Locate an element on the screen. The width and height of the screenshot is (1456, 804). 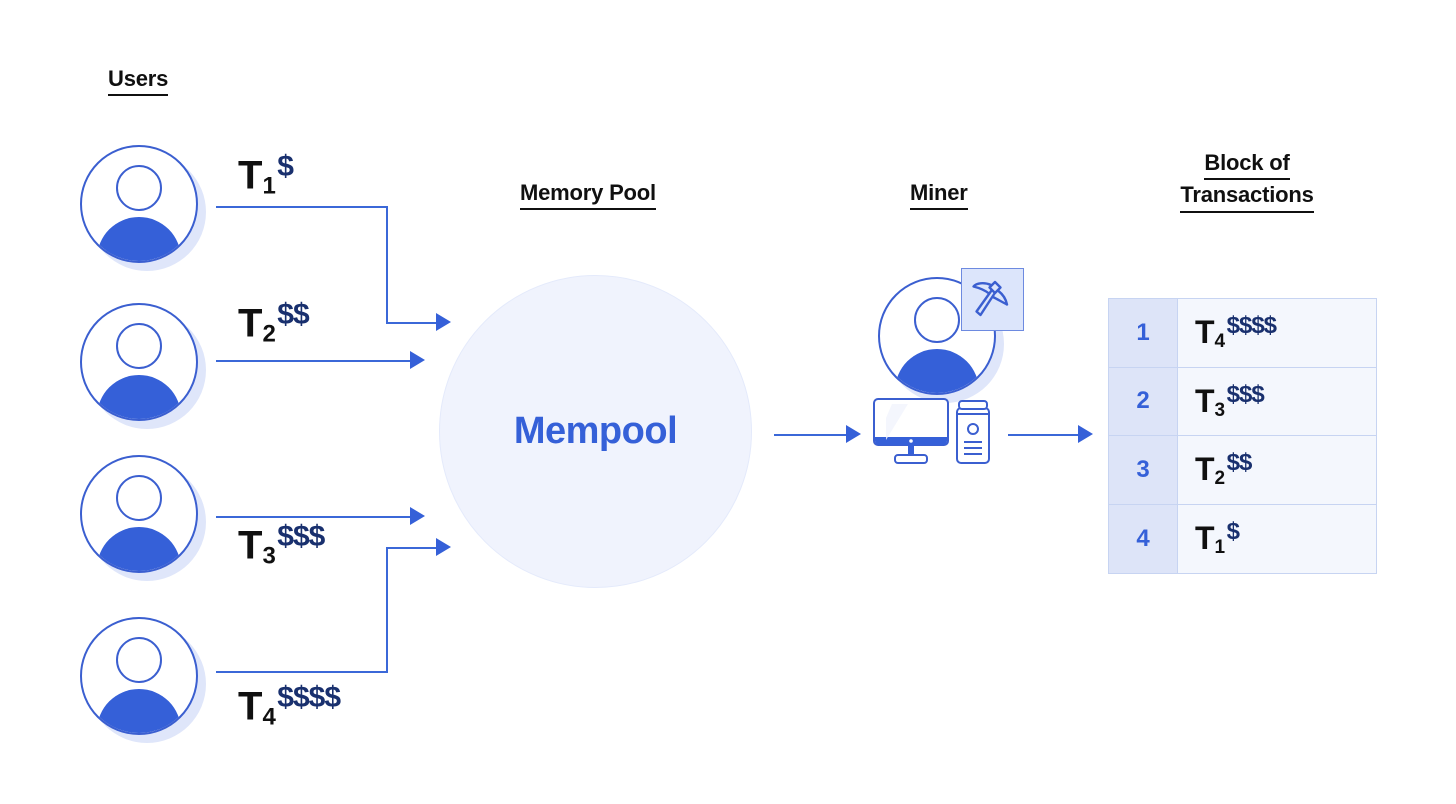
miner-heading: Miner is located at coordinates (939, 194).